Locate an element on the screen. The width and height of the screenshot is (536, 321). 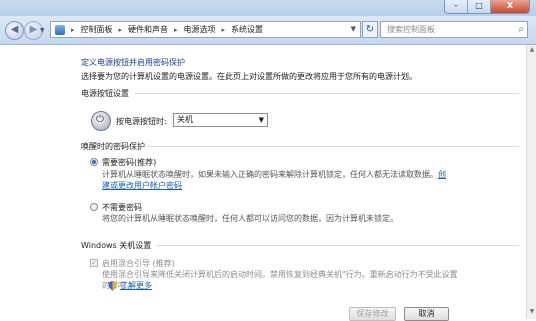
search-input: 搜索控制面板 ⌕ is located at coordinates (454, 29).